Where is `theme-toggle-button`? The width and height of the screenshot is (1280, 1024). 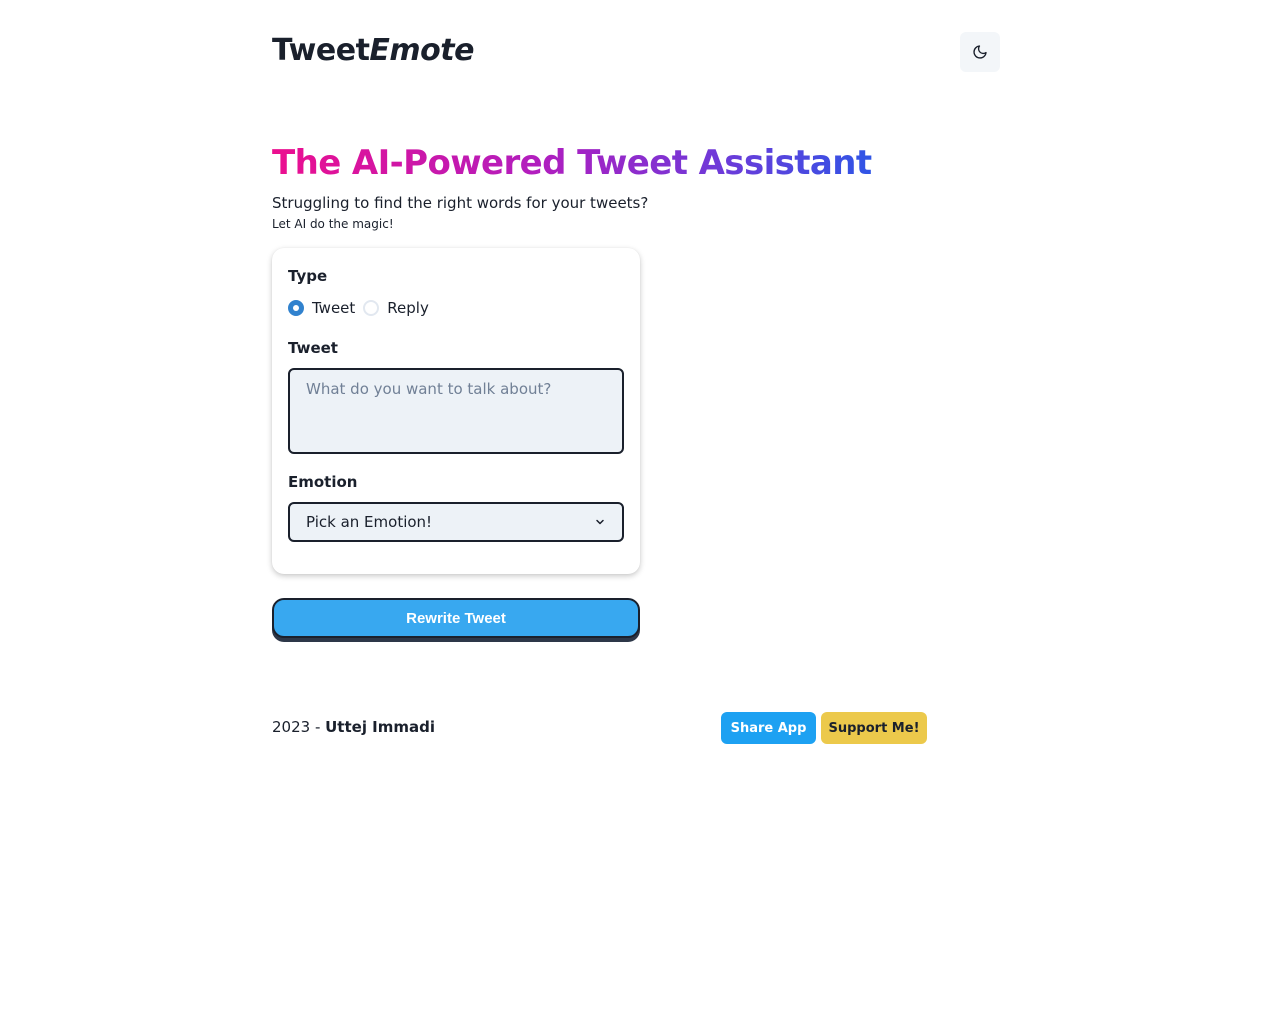 theme-toggle-button is located at coordinates (980, 52).